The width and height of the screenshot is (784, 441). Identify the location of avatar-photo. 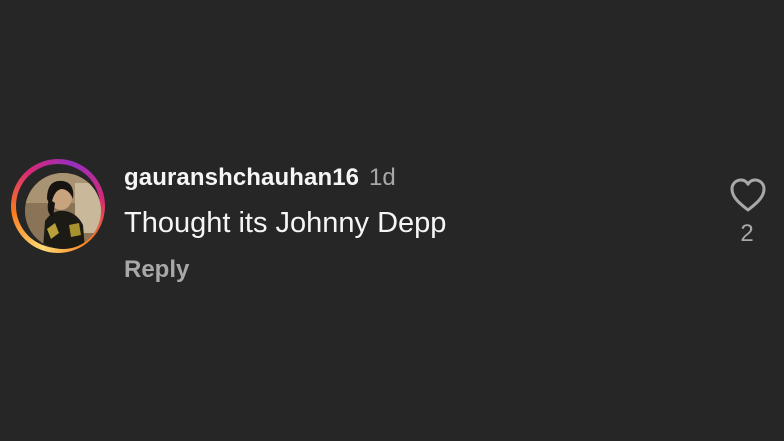
(63, 211).